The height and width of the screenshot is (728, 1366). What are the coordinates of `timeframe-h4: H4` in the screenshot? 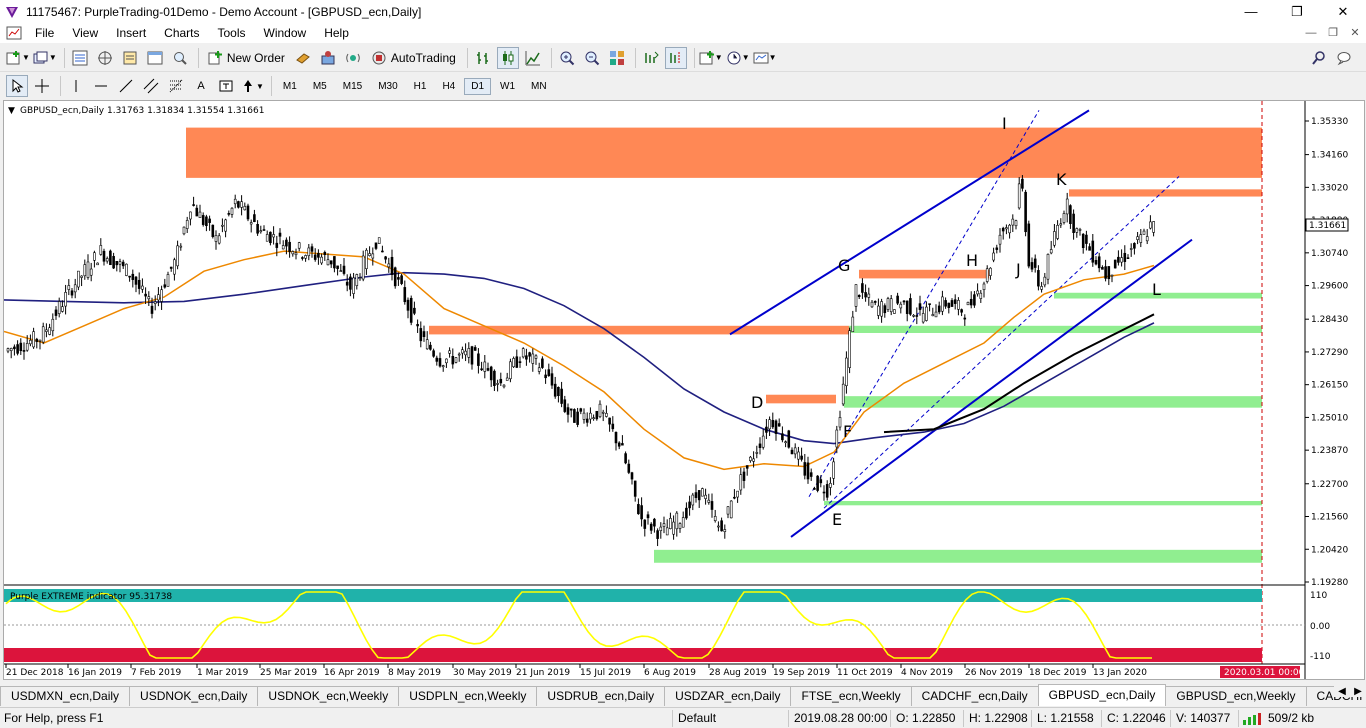 It's located at (448, 86).